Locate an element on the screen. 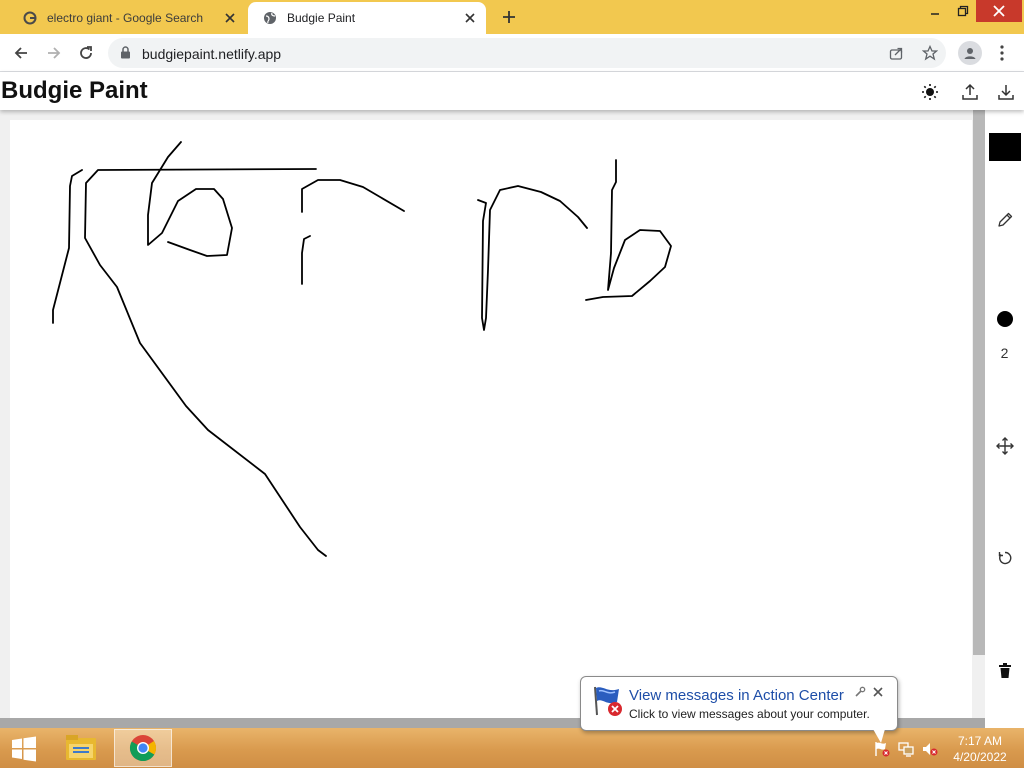  share-icon is located at coordinates (896, 53).